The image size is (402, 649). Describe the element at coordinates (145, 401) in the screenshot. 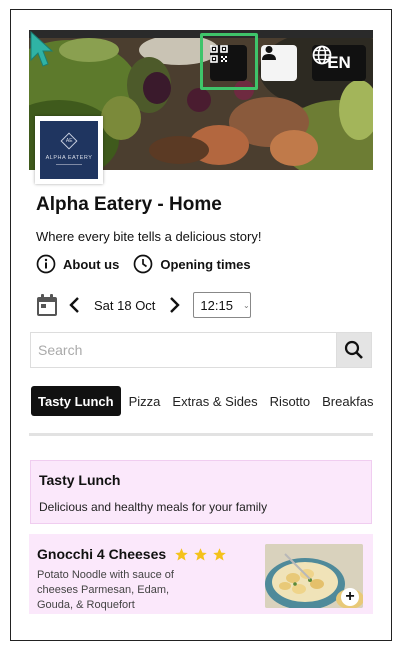

I see `tab-pizza: Pizza` at that location.